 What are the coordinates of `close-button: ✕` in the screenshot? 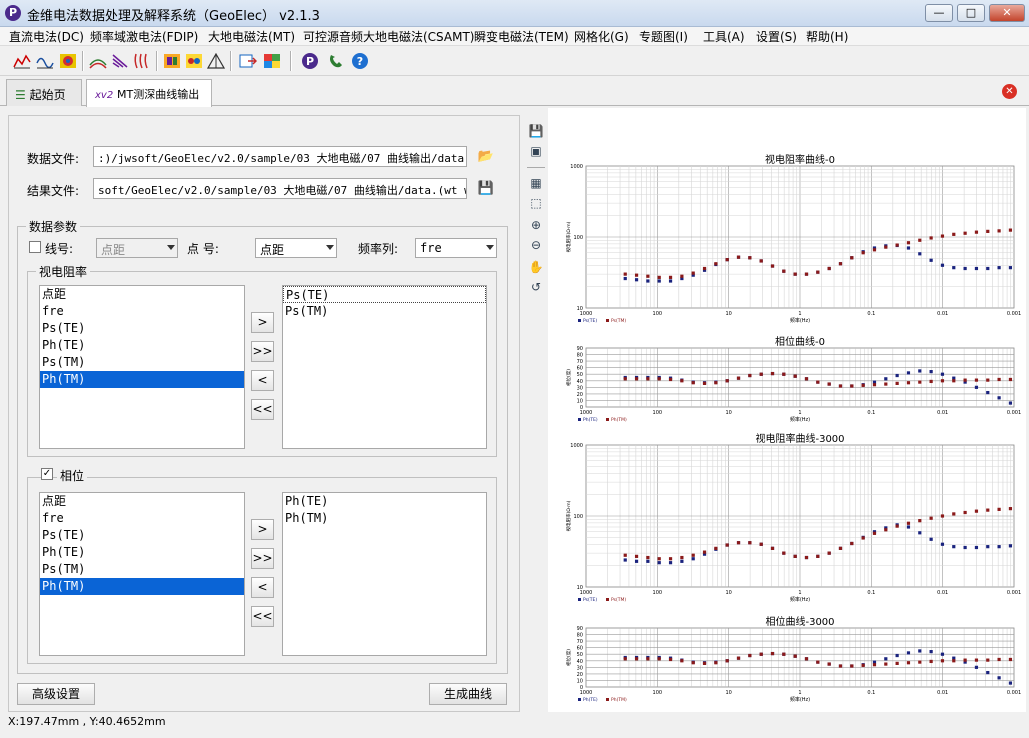 It's located at (1007, 13).